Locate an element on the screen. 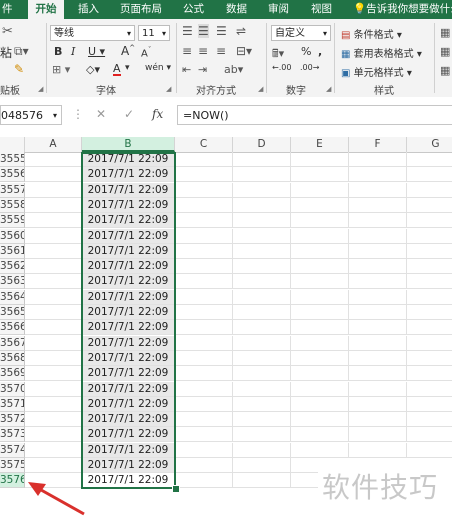 The height and width of the screenshot is (518, 452). row-header: 3563 is located at coordinates (12, 281).